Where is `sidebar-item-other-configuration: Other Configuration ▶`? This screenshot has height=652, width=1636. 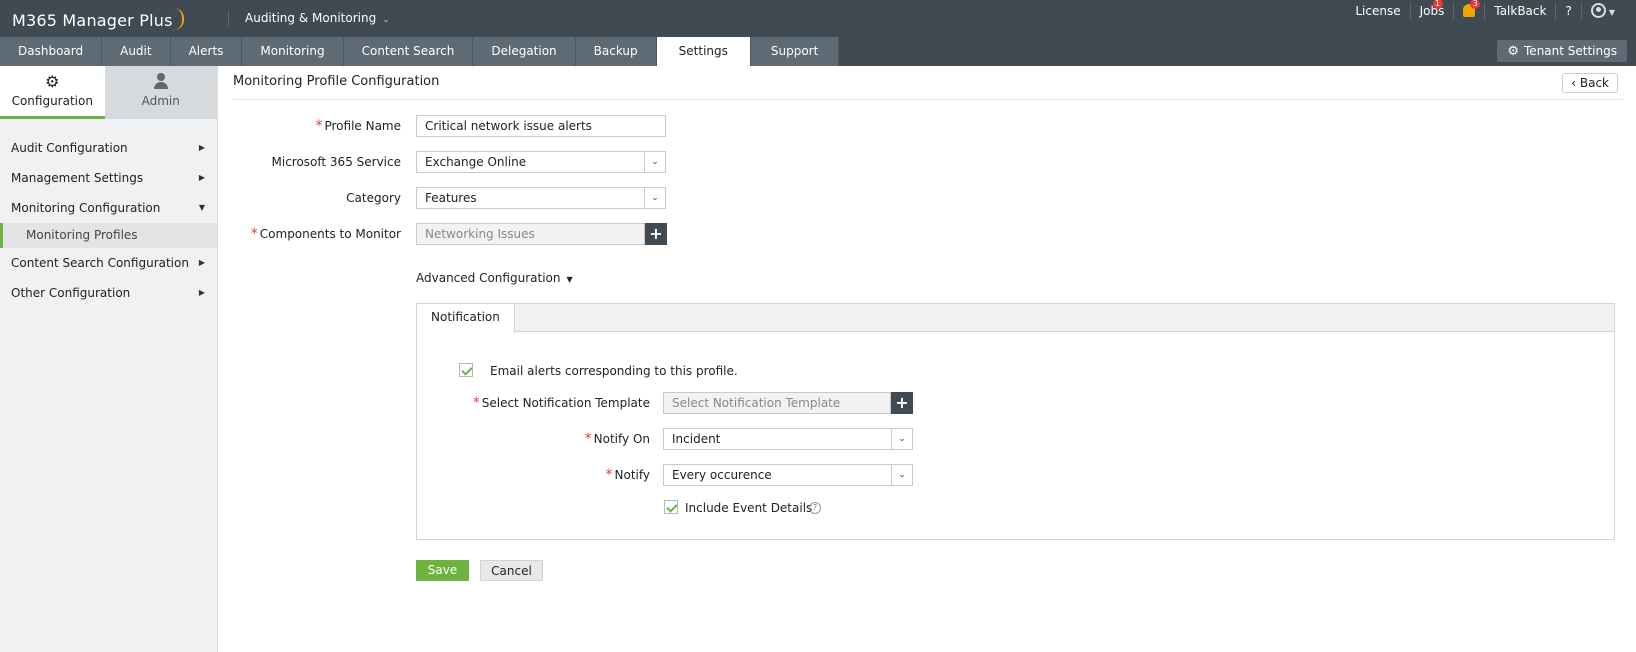
sidebar-item-other-configuration: Other Configuration ▶ is located at coordinates (108, 293).